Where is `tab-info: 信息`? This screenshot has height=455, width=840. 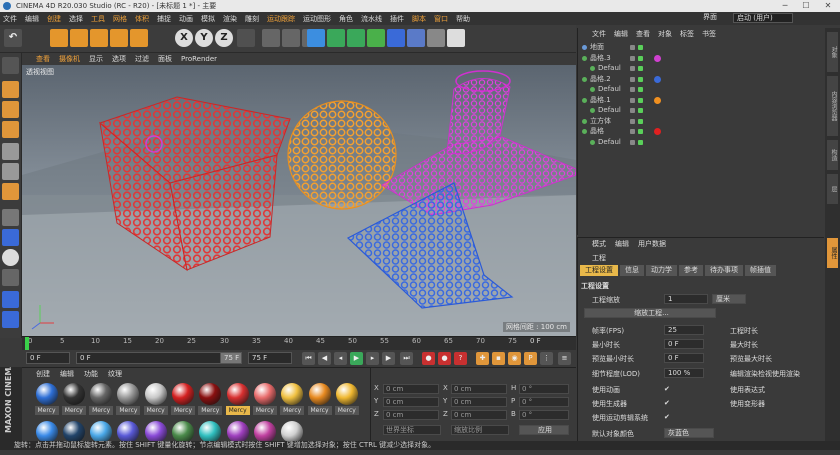
tab-info: 信息 is located at coordinates (632, 270).